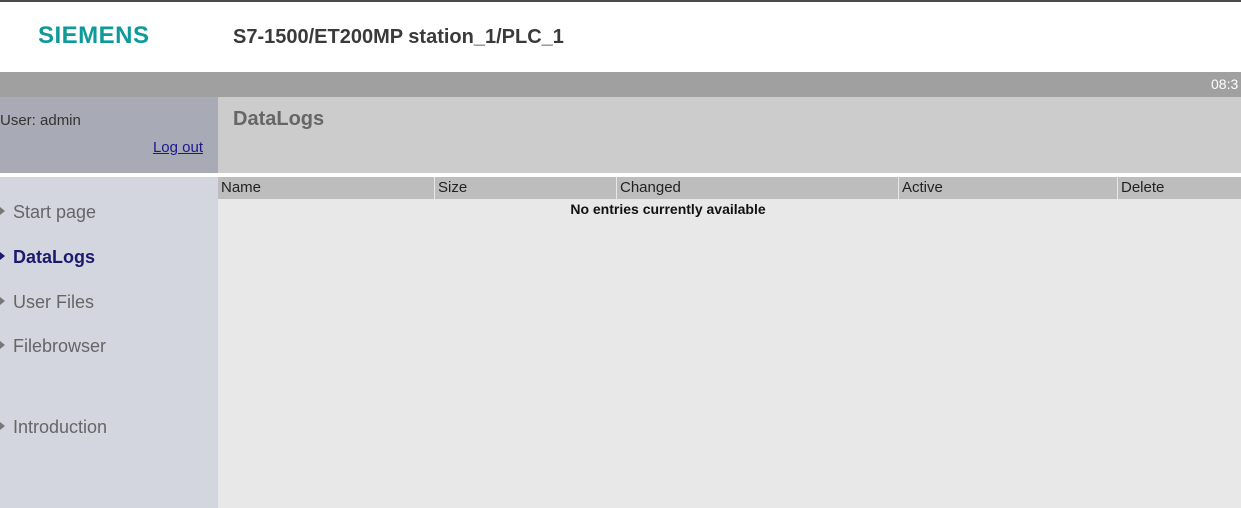 The width and height of the screenshot is (1241, 508). I want to click on sidebar-item-label: Start page, so click(55, 212).